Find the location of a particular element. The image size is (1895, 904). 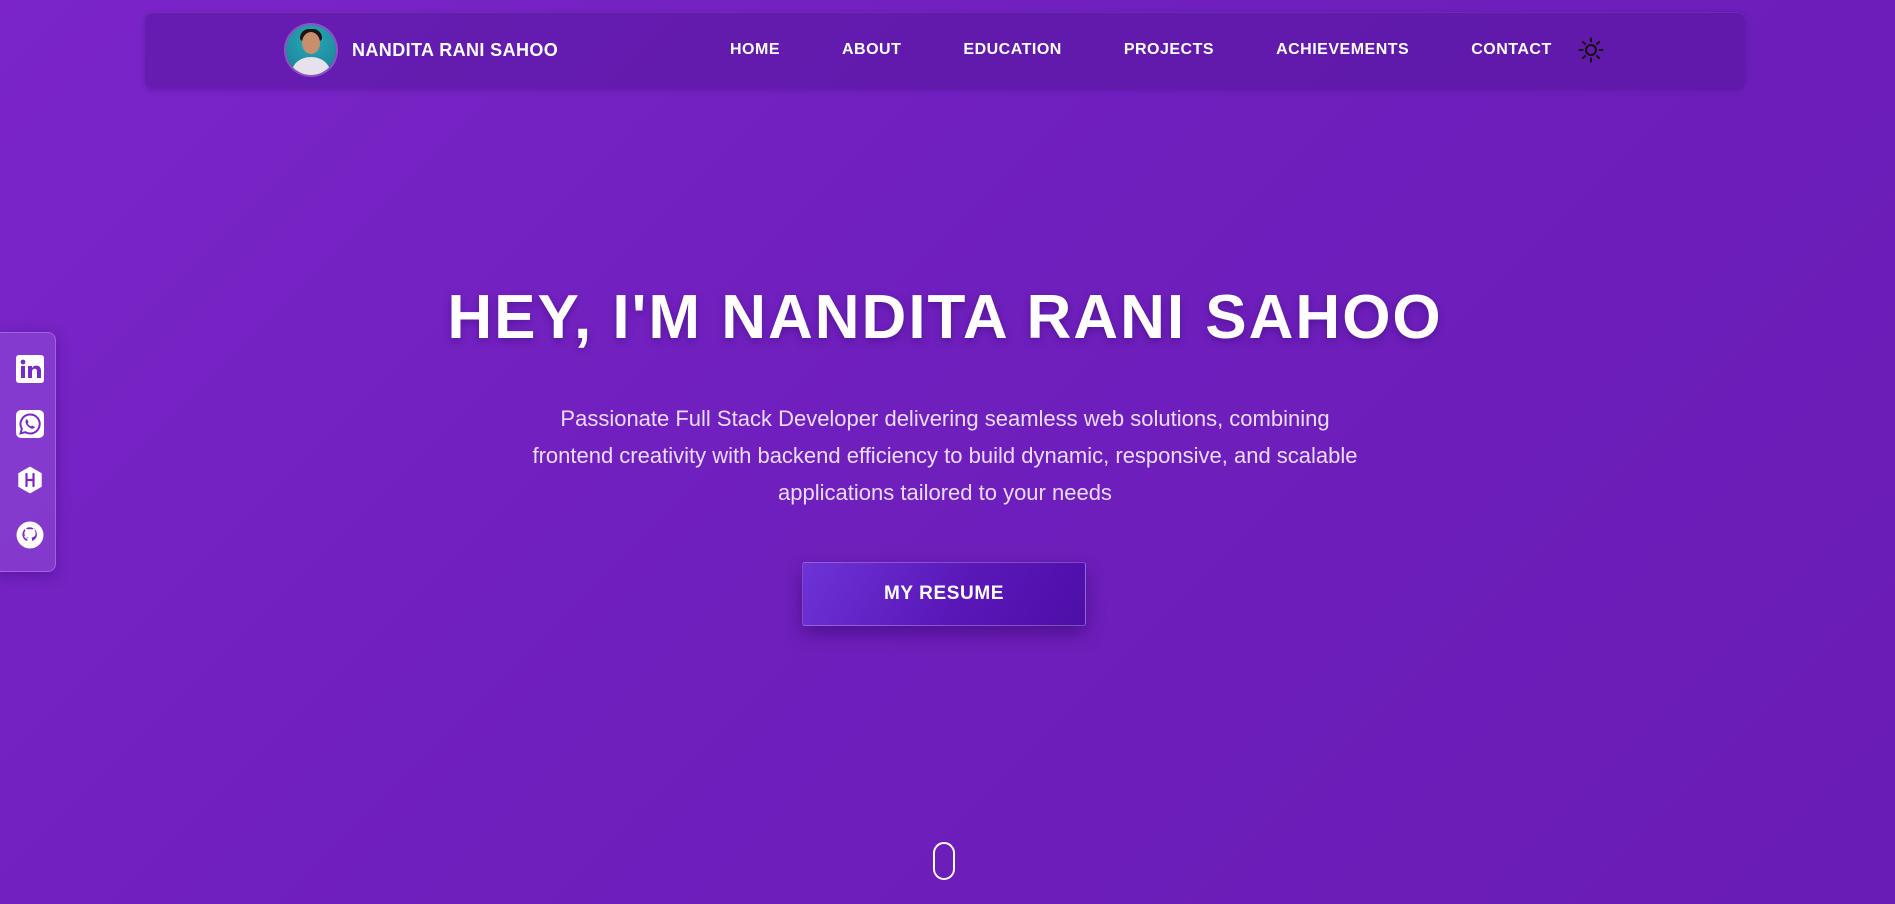

social-sidebar is located at coordinates (28, 452).